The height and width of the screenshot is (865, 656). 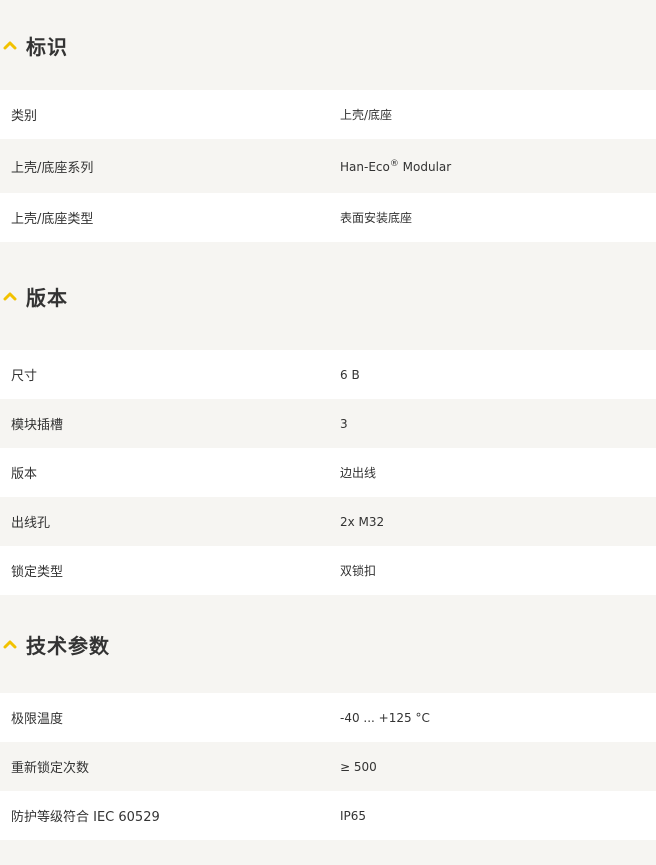 I want to click on section-title: 技术参数, so click(x=68, y=645).